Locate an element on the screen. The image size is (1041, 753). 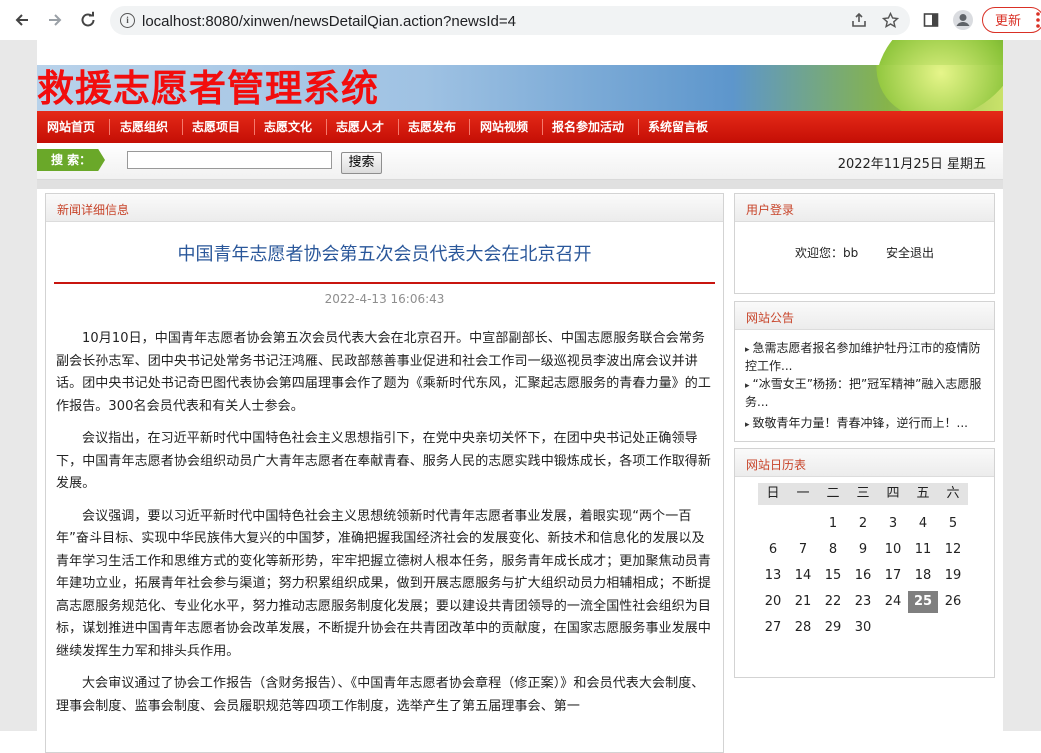
nav-video: 网站视频 is located at coordinates (504, 127).